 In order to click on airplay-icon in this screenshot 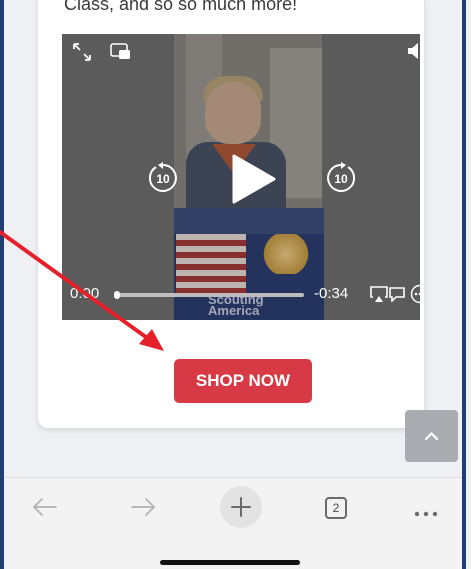, I will do `click(379, 294)`.